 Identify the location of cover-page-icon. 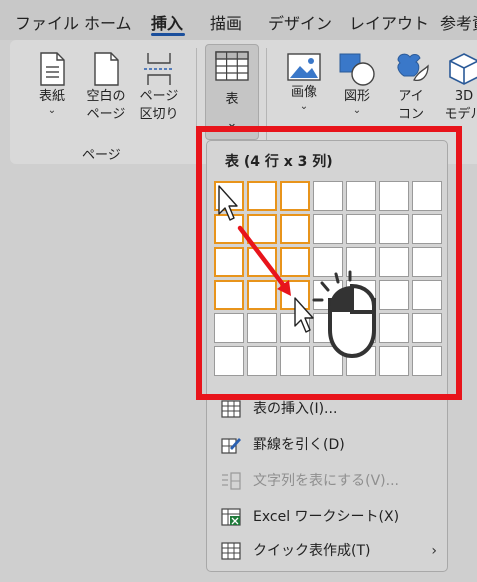
(52, 69).